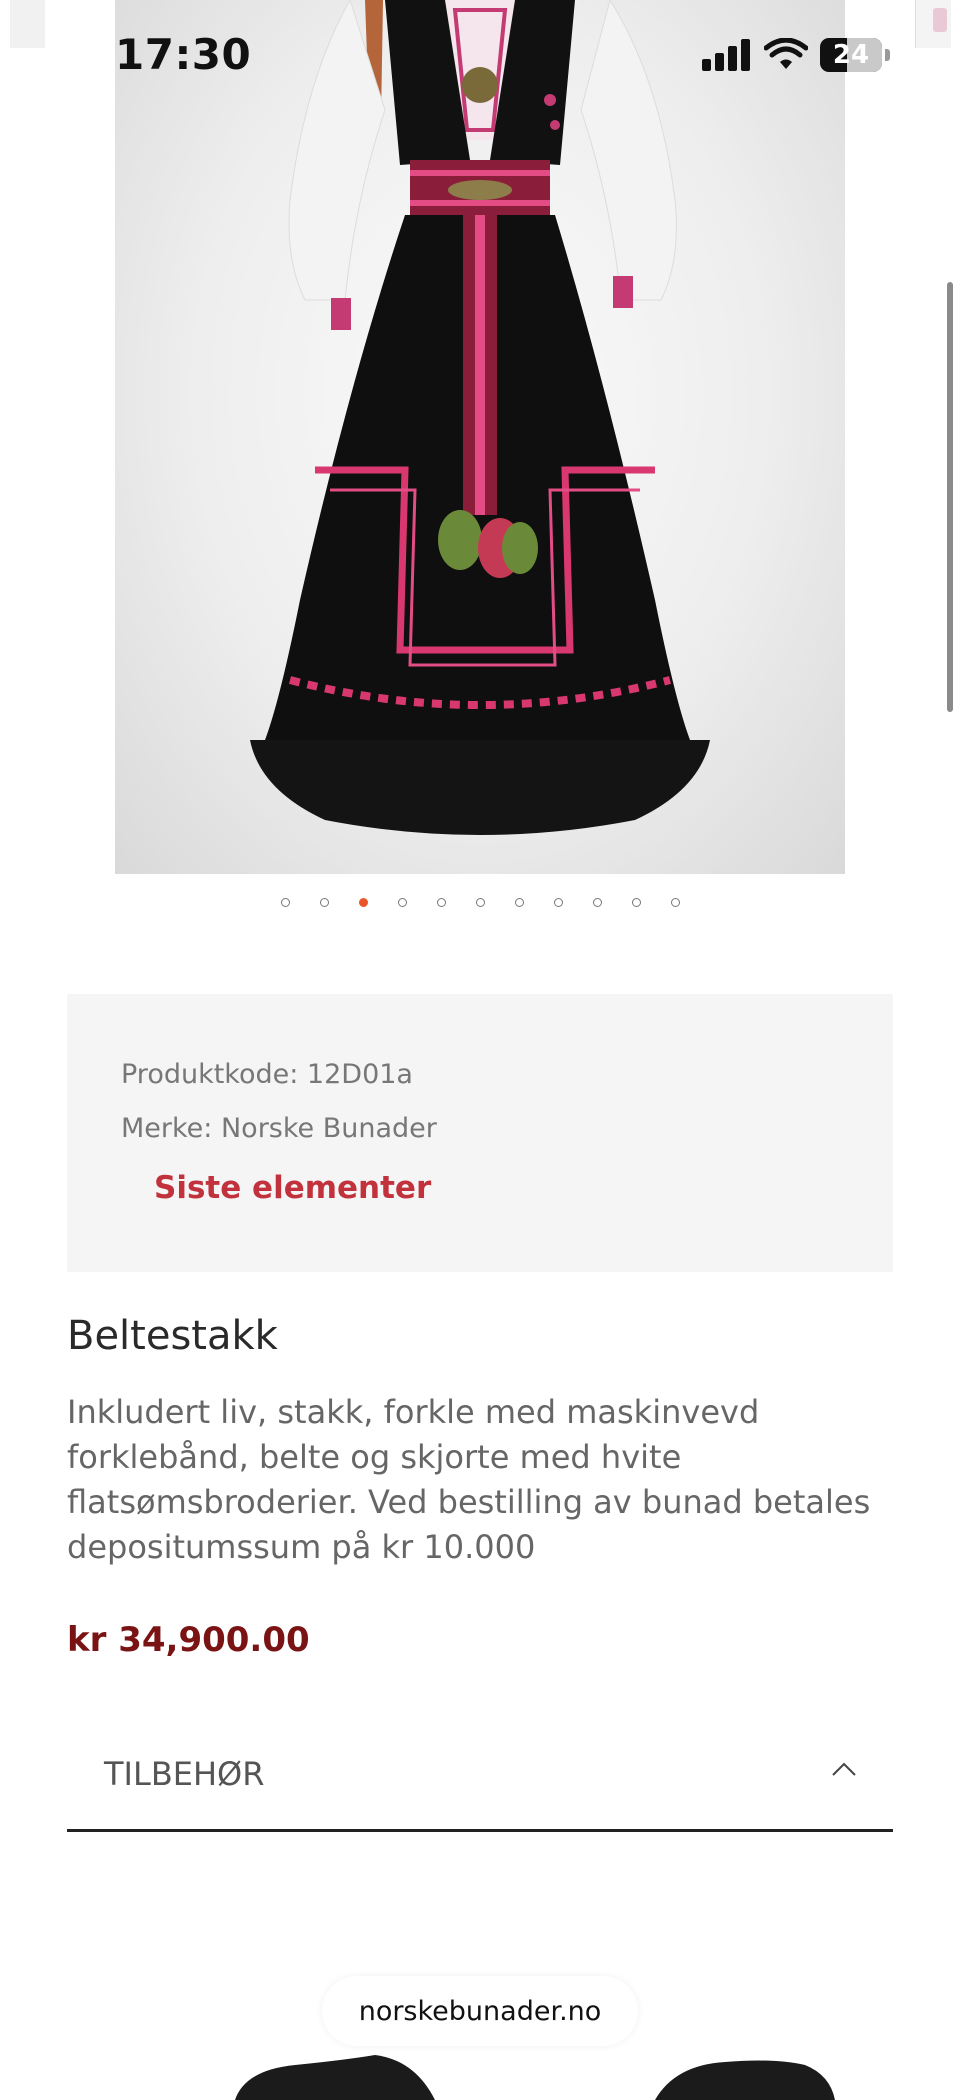 The image size is (960, 2100). What do you see at coordinates (480, 1783) in the screenshot?
I see `accessories-accordion: TILBEHØR` at bounding box center [480, 1783].